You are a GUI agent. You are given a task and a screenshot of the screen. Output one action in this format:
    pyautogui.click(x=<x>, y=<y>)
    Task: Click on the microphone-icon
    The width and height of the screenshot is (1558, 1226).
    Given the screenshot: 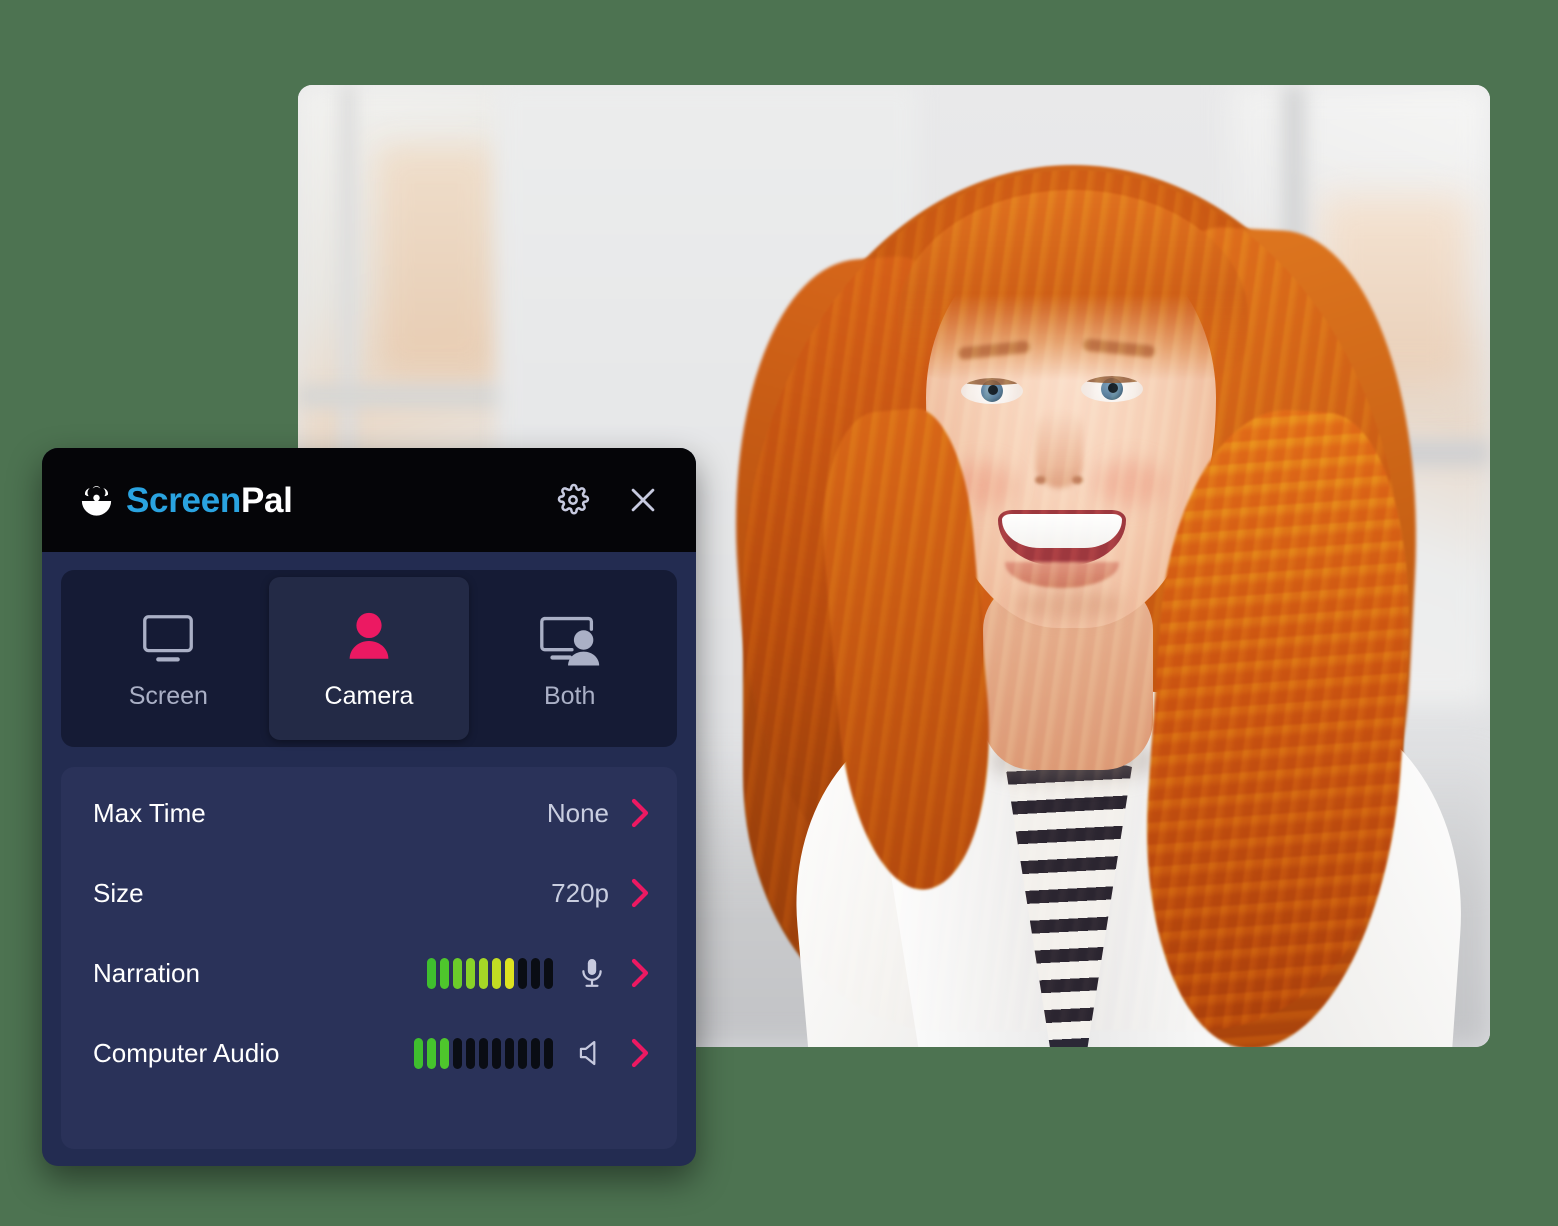 What is the action you would take?
    pyautogui.click(x=592, y=973)
    